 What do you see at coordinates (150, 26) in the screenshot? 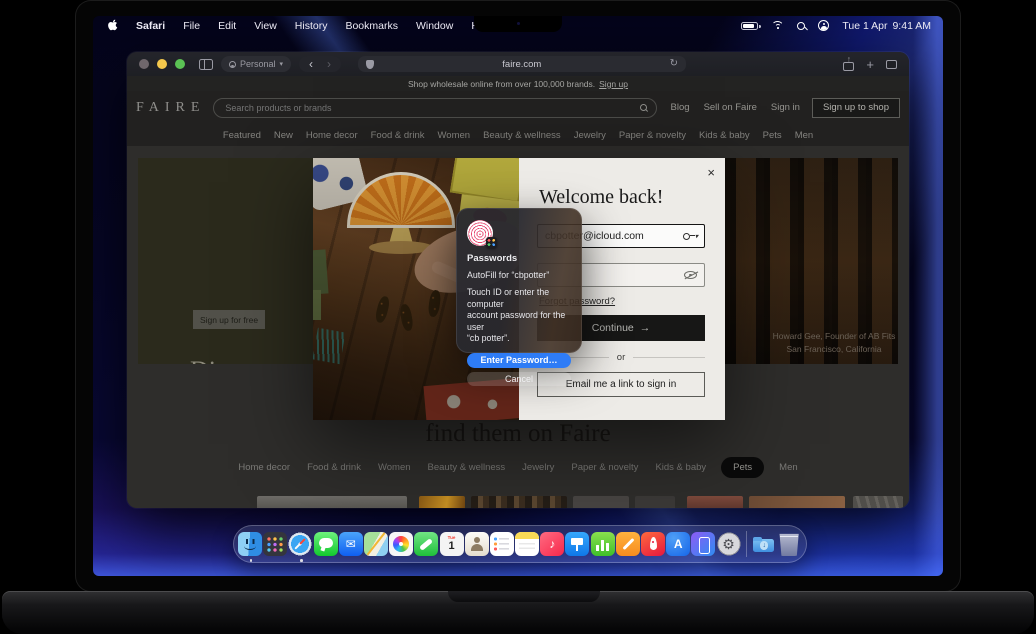
I see `menu-item-safari: Safari` at bounding box center [150, 26].